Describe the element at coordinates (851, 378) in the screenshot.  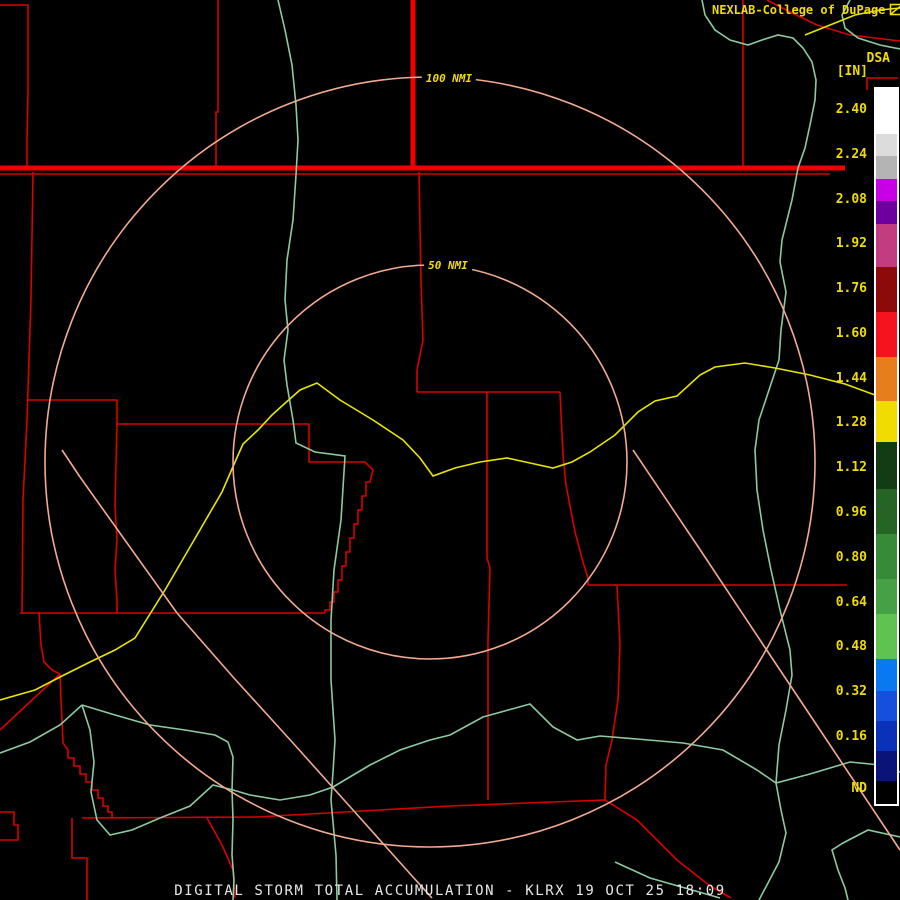
I see `colorbar-tick-label: 1.44` at that location.